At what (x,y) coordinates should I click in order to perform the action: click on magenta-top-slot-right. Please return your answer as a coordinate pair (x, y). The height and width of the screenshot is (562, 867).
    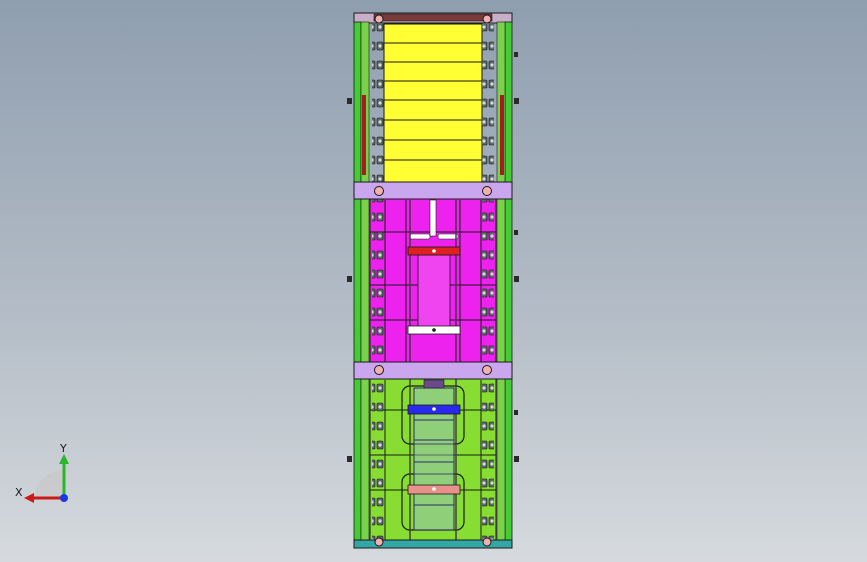
    Looking at the image, I should click on (448, 236).